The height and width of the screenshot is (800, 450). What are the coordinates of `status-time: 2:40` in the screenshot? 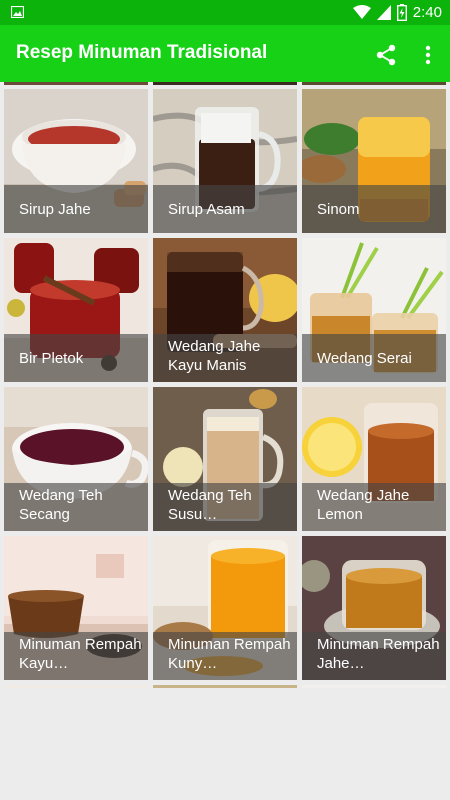 It's located at (427, 12).